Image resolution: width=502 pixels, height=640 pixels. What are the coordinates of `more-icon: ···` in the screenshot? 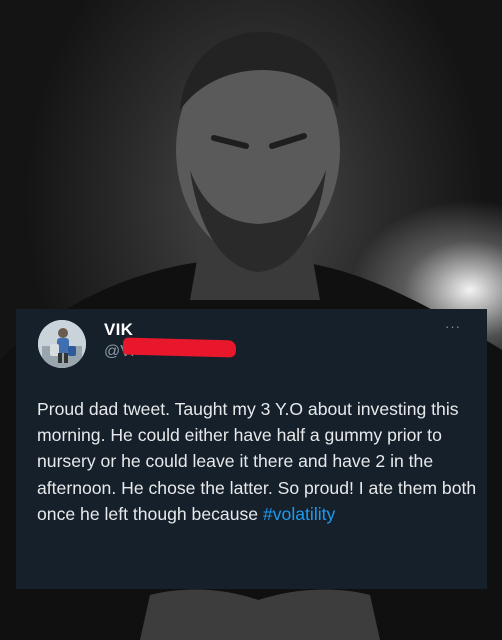 It's located at (453, 326).